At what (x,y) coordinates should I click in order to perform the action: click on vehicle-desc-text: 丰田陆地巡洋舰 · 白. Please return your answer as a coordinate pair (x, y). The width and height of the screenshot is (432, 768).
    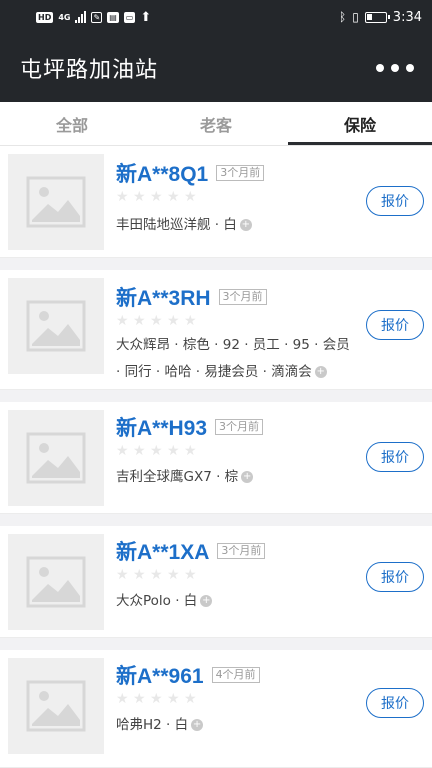
    Looking at the image, I should click on (176, 225).